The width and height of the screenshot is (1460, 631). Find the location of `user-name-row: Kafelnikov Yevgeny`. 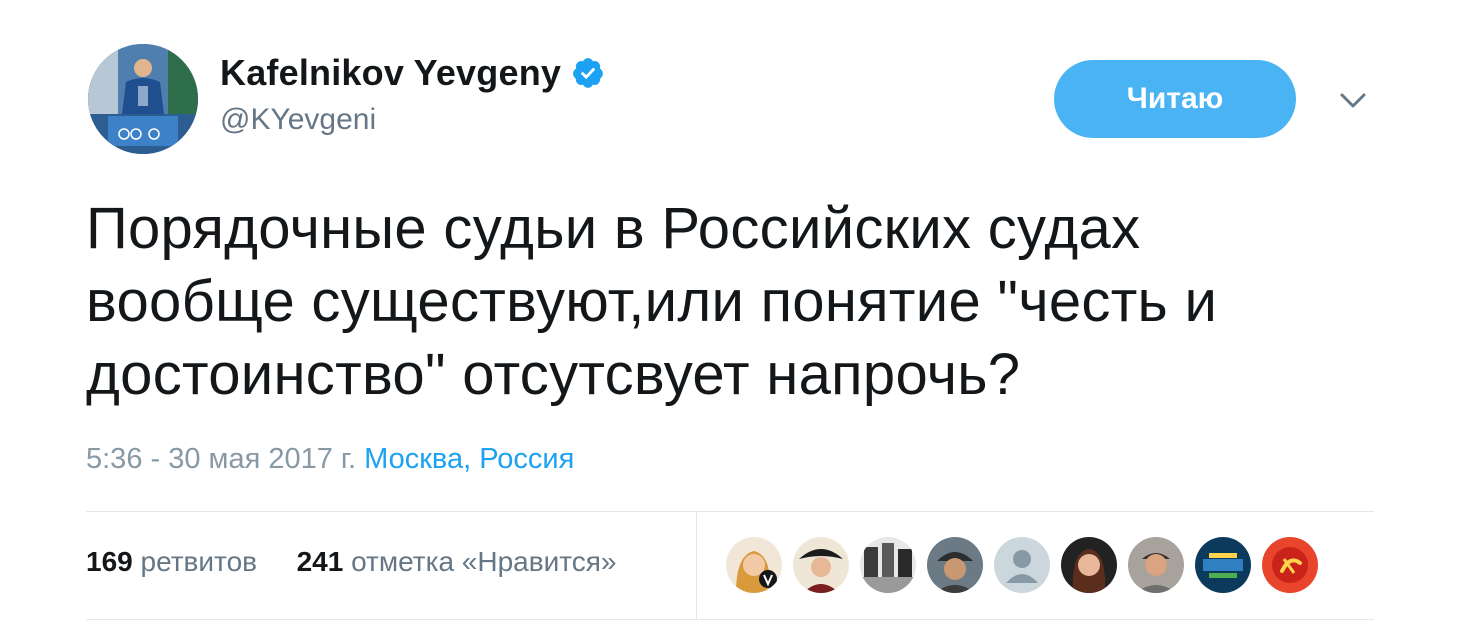

user-name-row: Kafelnikov Yevgeny is located at coordinates (412, 73).